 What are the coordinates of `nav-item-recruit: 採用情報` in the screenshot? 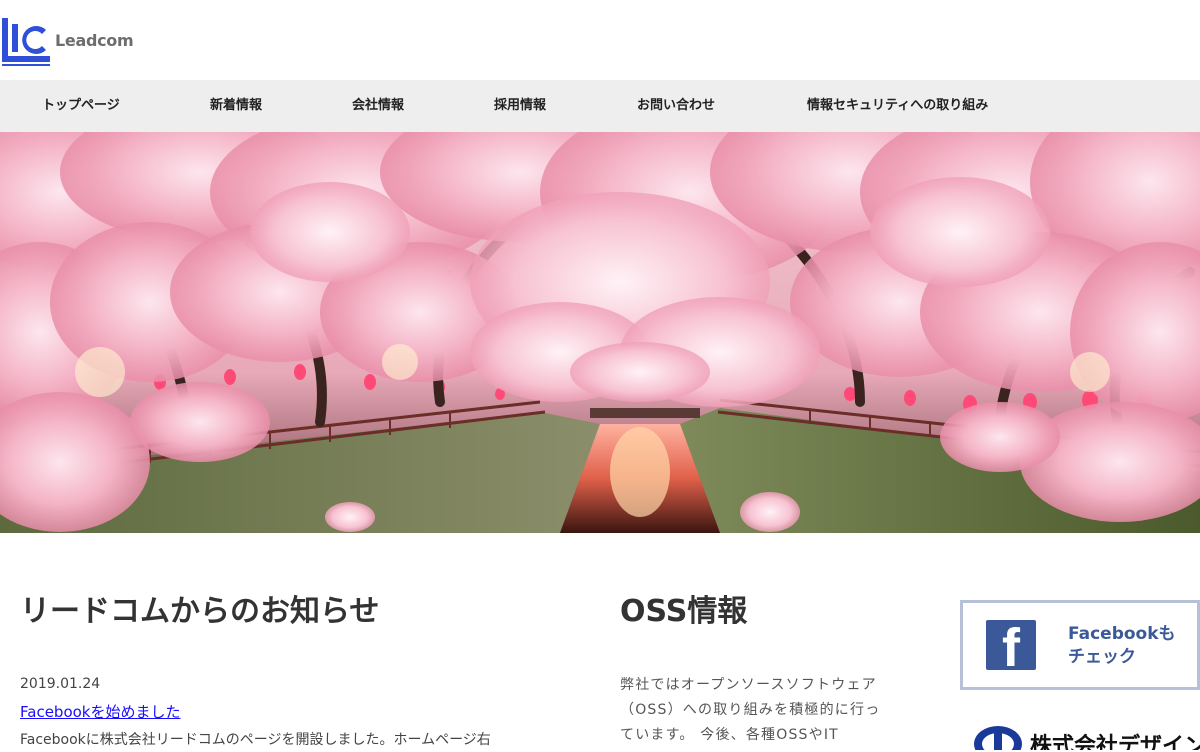 It's located at (520, 106).